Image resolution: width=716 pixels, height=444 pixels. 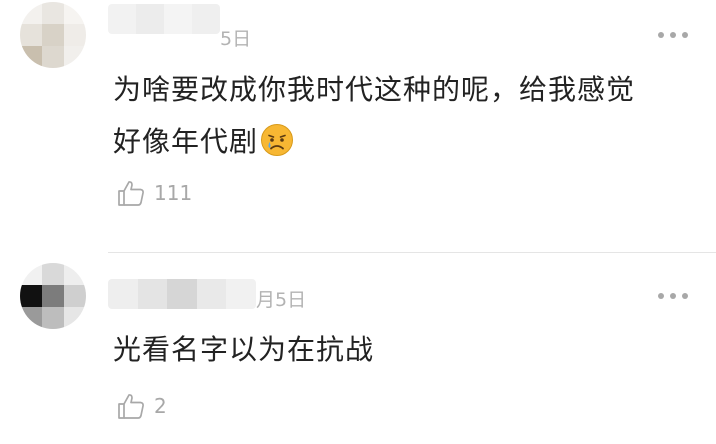 I want to click on like-count: 2, so click(x=160, y=406).